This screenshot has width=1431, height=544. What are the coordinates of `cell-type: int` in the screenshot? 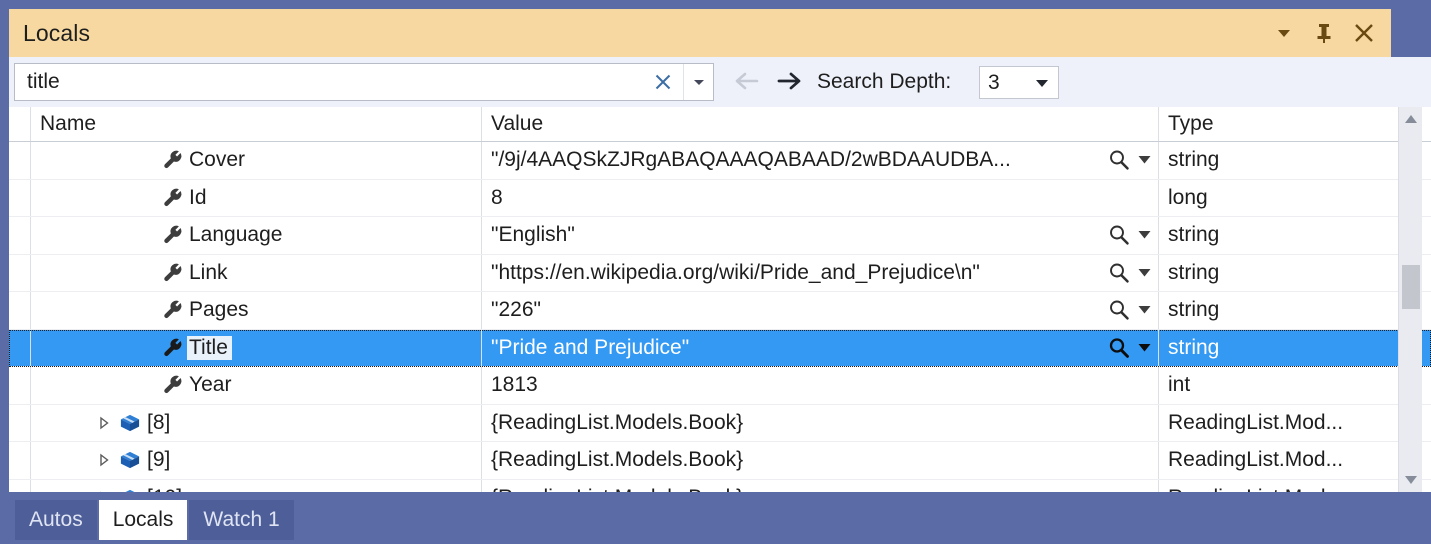 It's located at (1179, 385).